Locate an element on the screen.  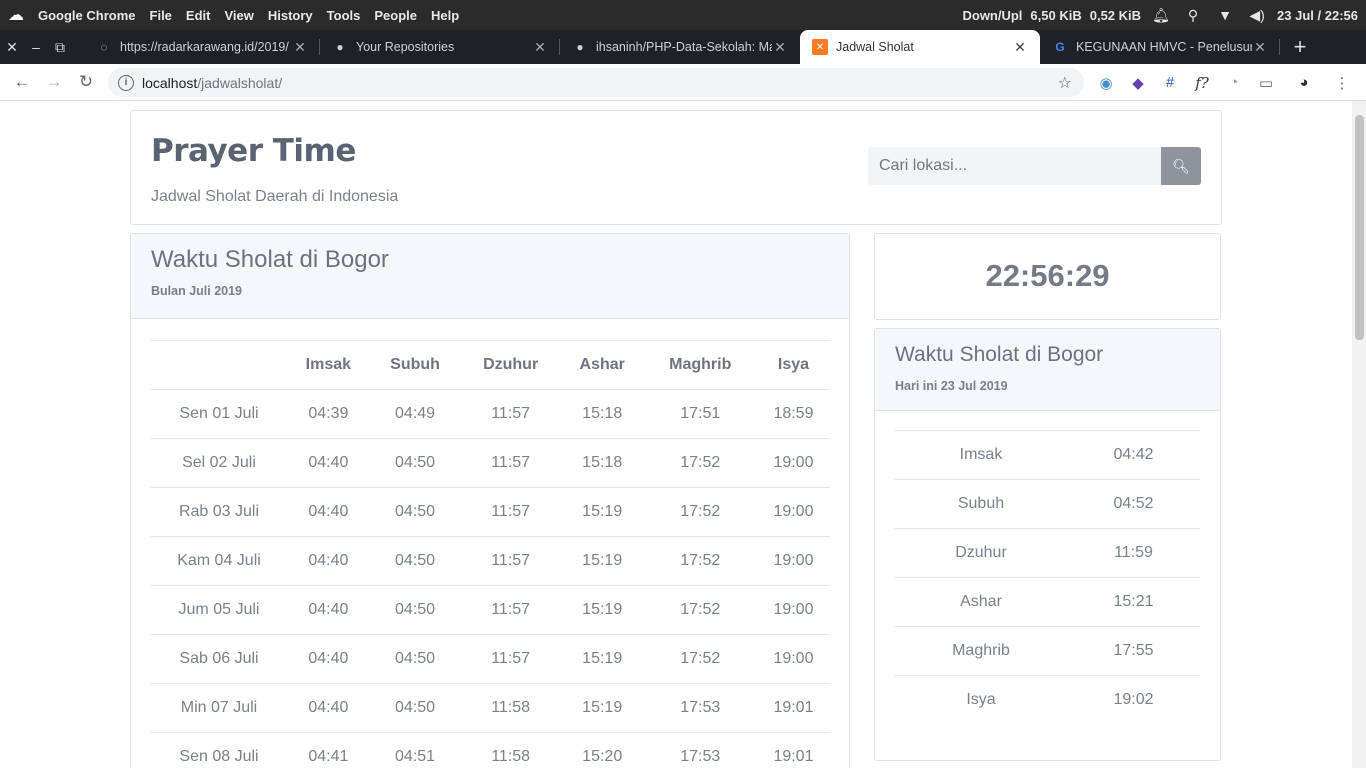
search-input is located at coordinates (1014, 166).